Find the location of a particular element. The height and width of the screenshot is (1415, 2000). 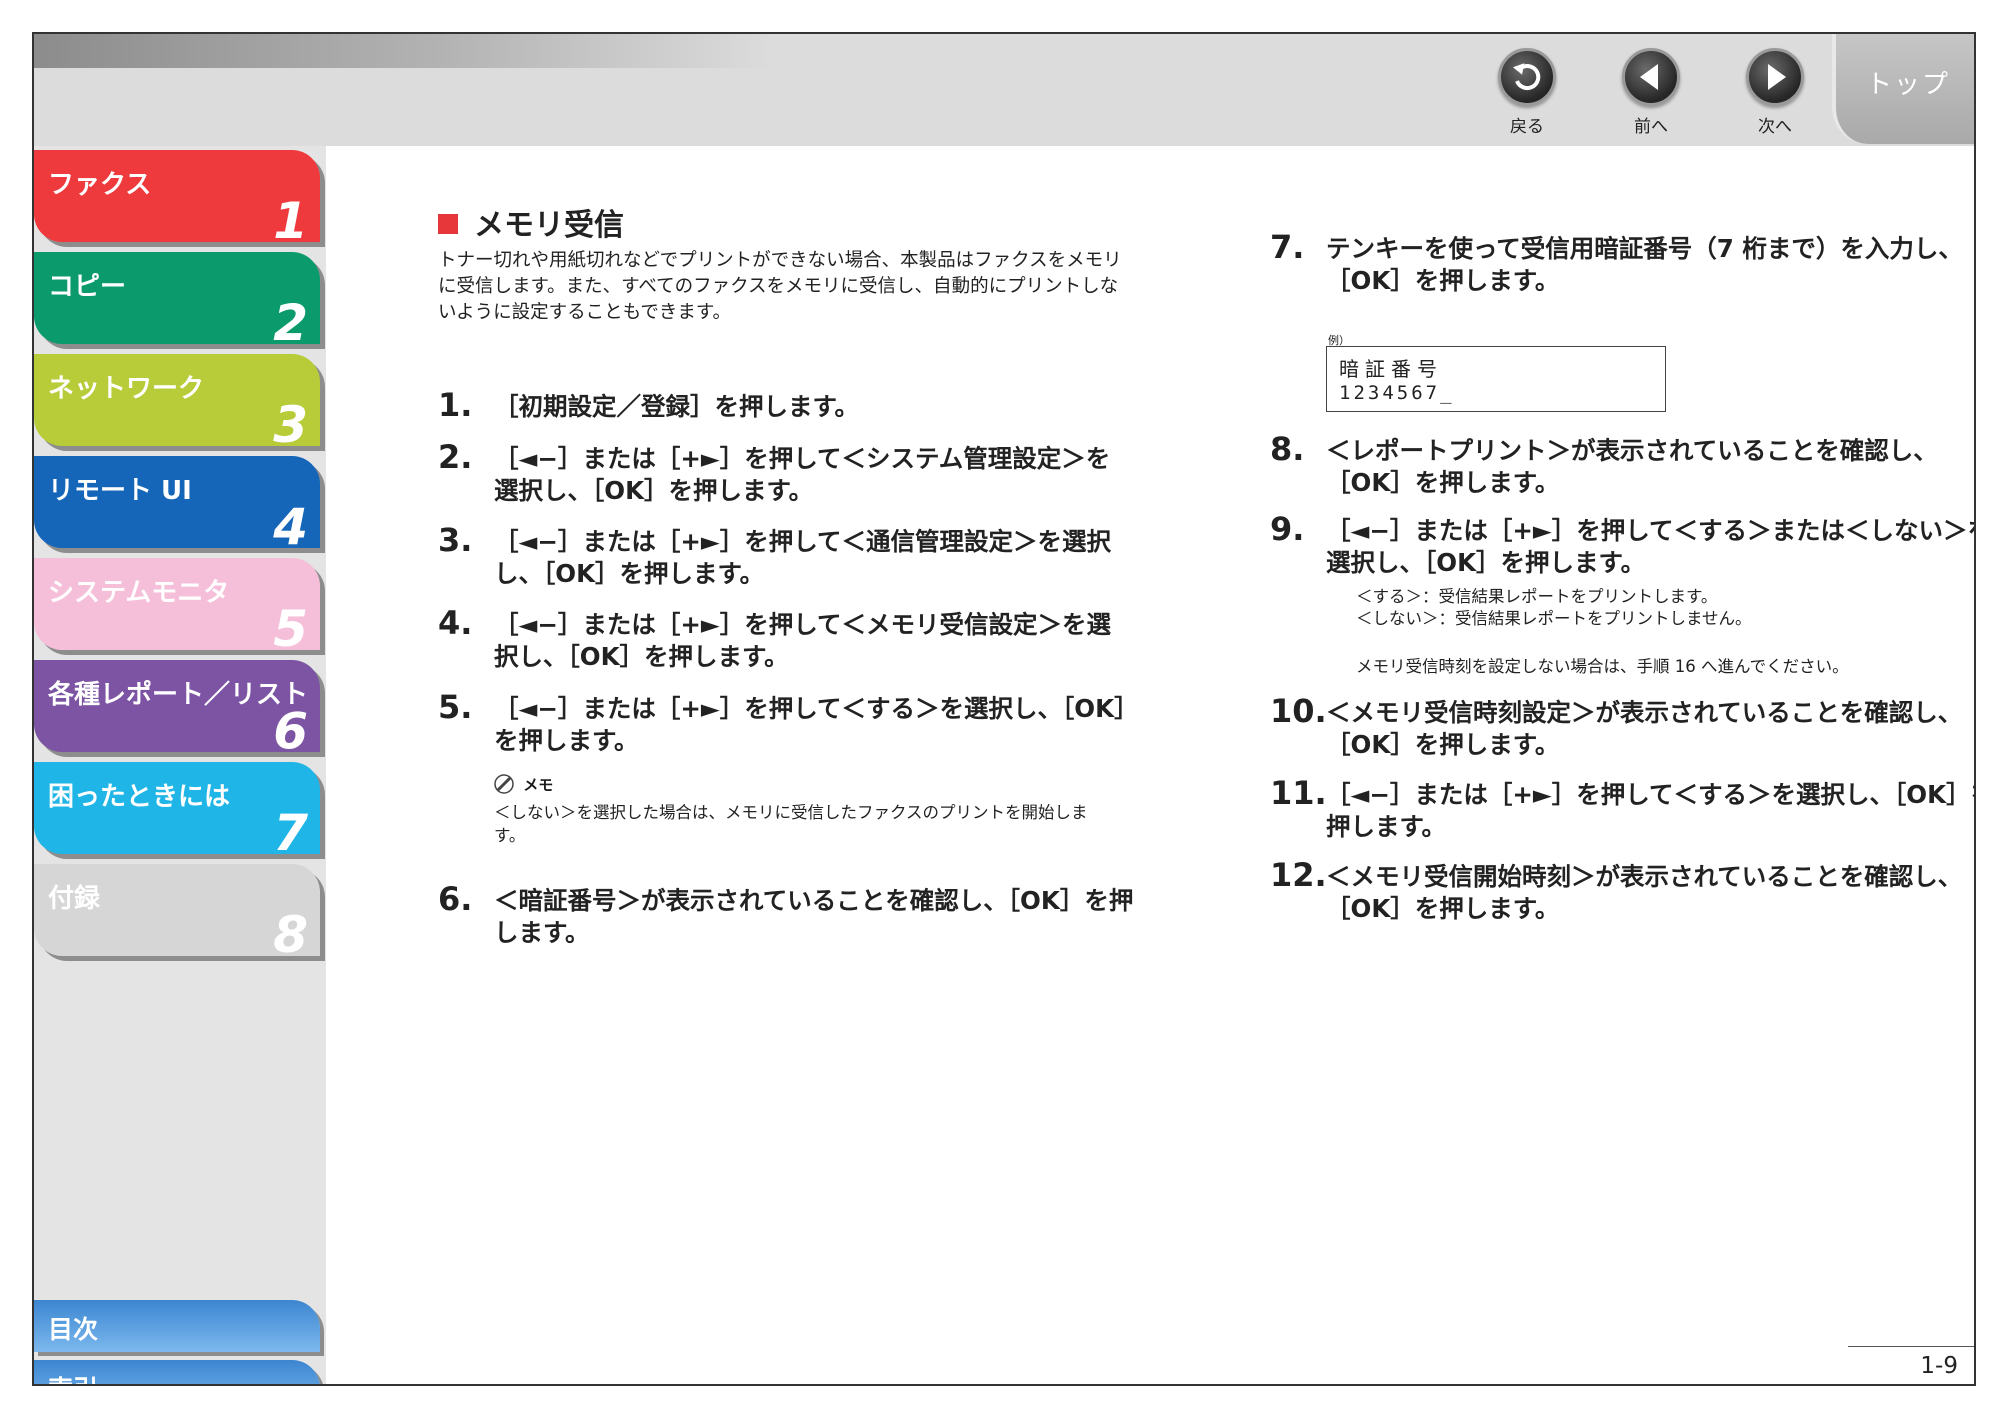

top-tab-label: トップ is located at coordinates (1908, 85).